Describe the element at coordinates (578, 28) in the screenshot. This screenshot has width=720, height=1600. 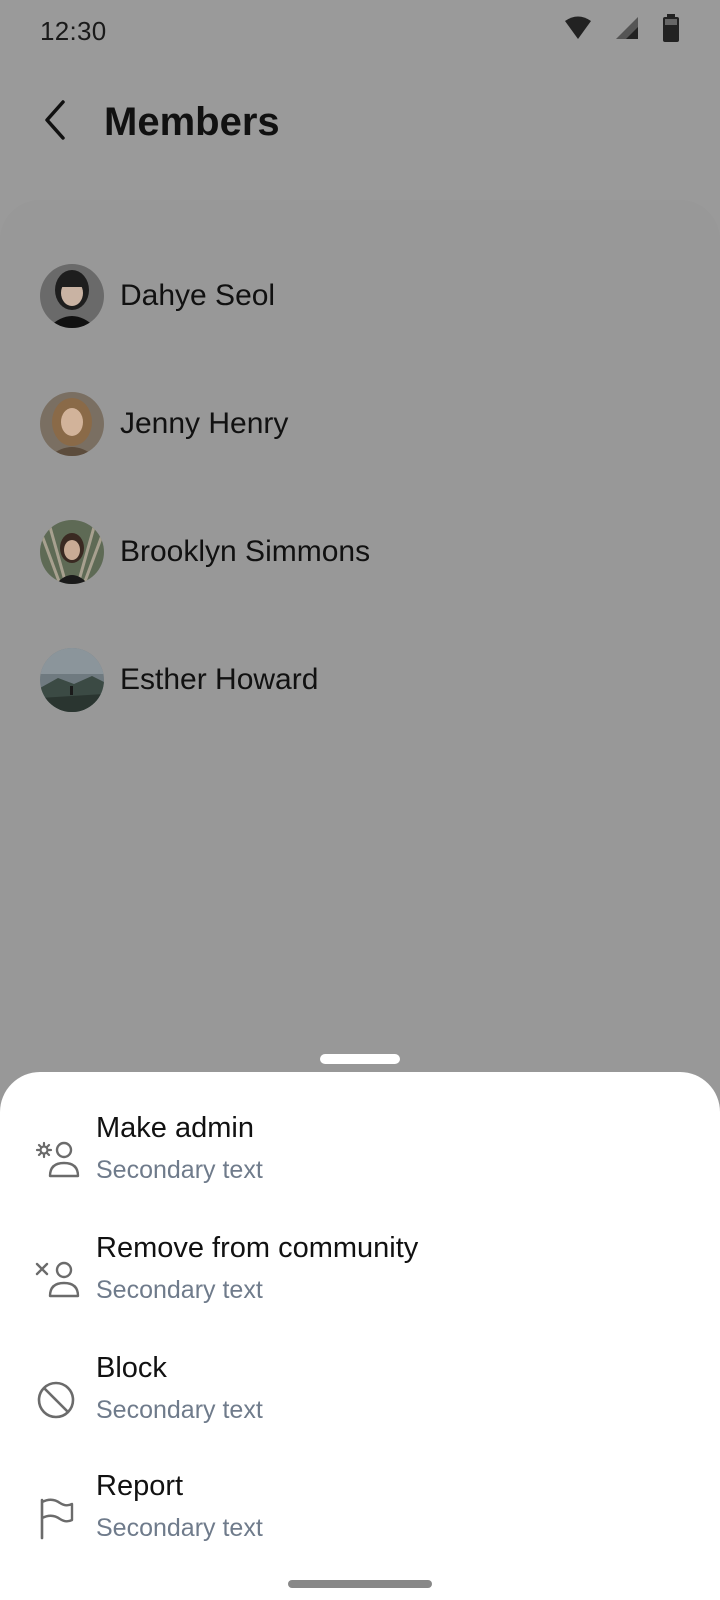
I see `wifi-icon` at that location.